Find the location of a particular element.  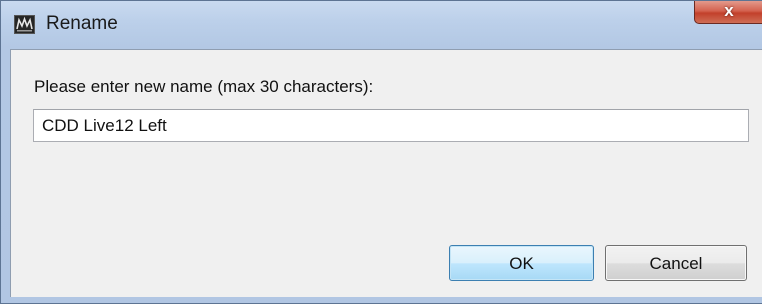

app-icon is located at coordinates (24, 24).